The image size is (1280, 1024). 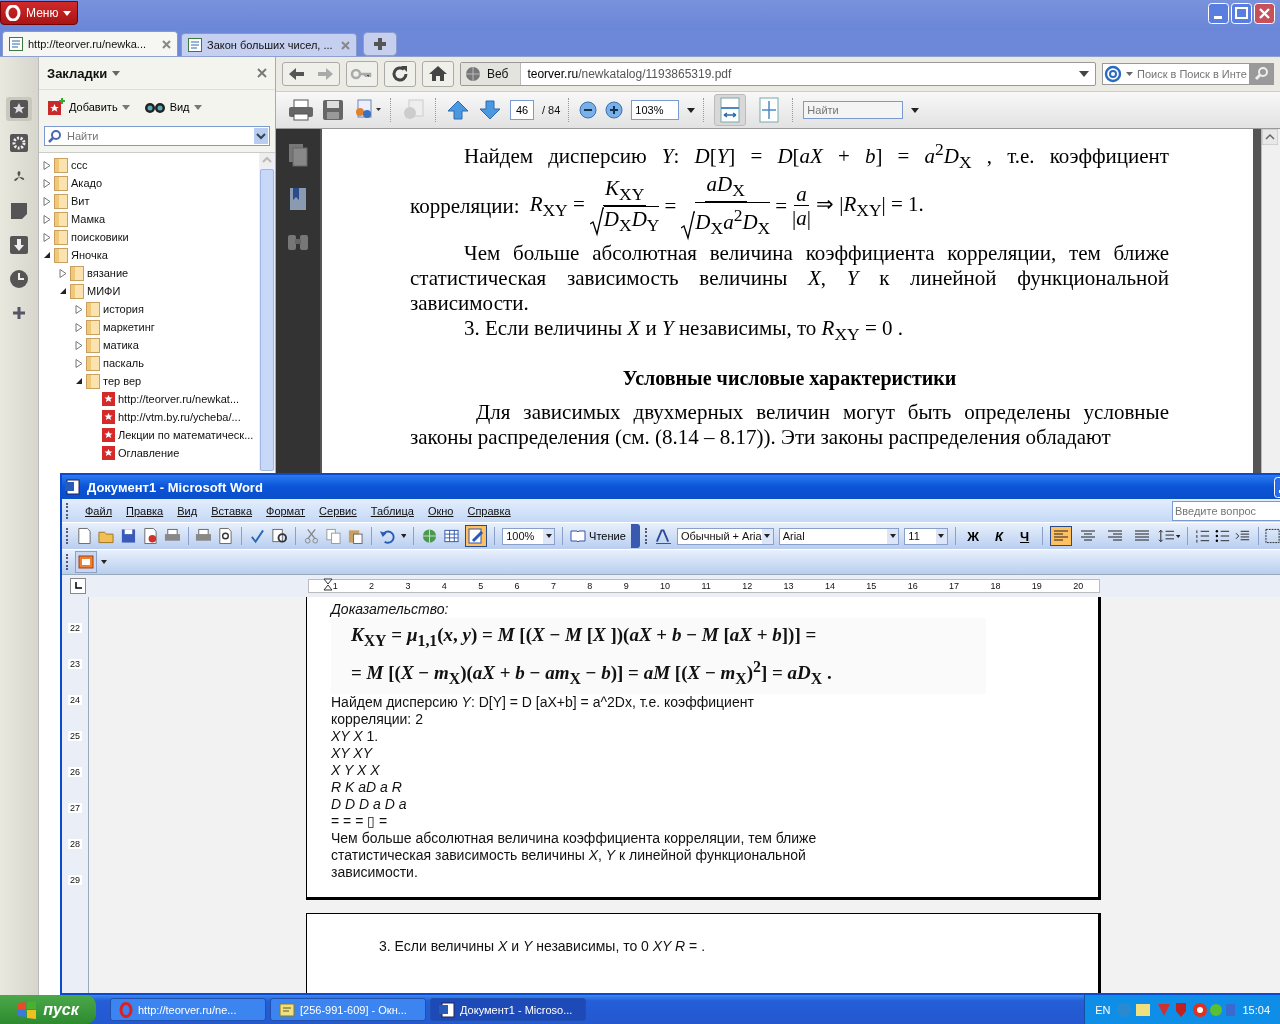 What do you see at coordinates (725, 536) in the screenshot?
I see `style-dropdown: Обычный + Aria` at bounding box center [725, 536].